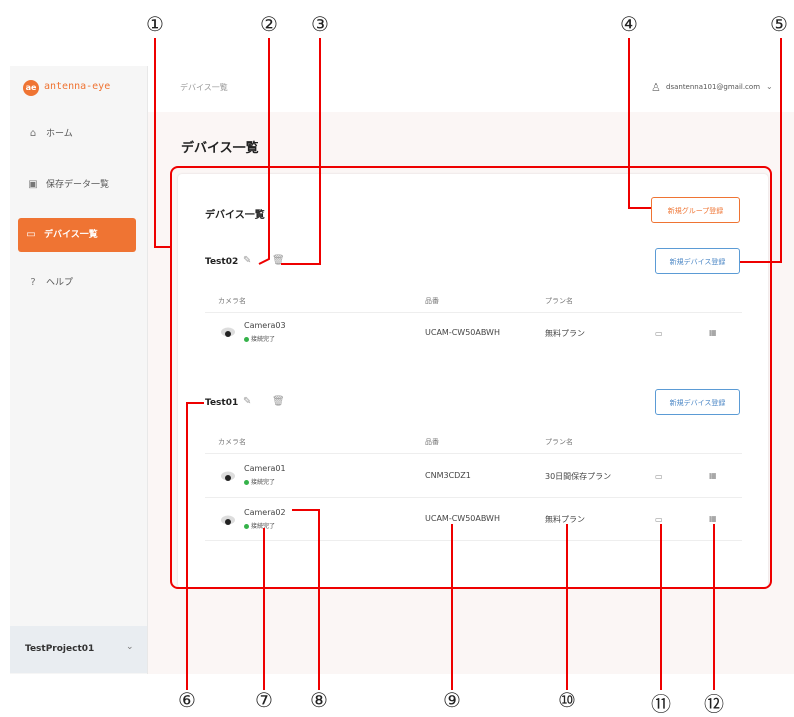  Describe the element at coordinates (779, 24) in the screenshot. I see `callout-number: ⑤` at that location.